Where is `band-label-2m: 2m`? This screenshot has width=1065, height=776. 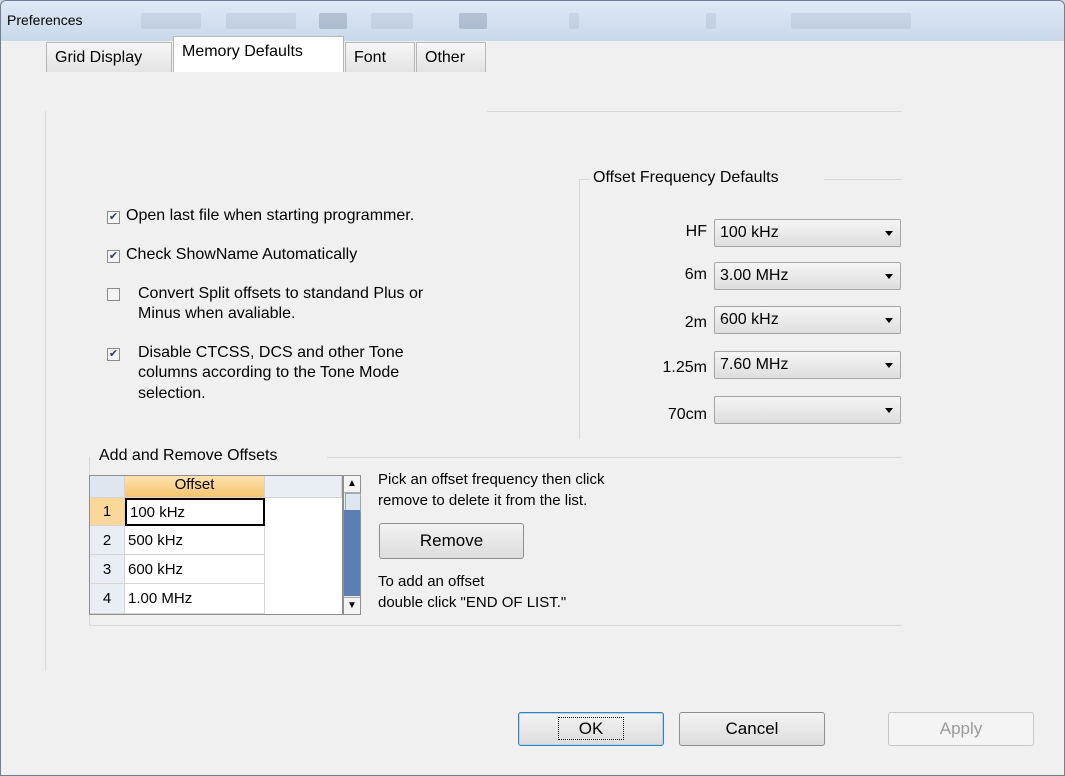 band-label-2m: 2m is located at coordinates (695, 322).